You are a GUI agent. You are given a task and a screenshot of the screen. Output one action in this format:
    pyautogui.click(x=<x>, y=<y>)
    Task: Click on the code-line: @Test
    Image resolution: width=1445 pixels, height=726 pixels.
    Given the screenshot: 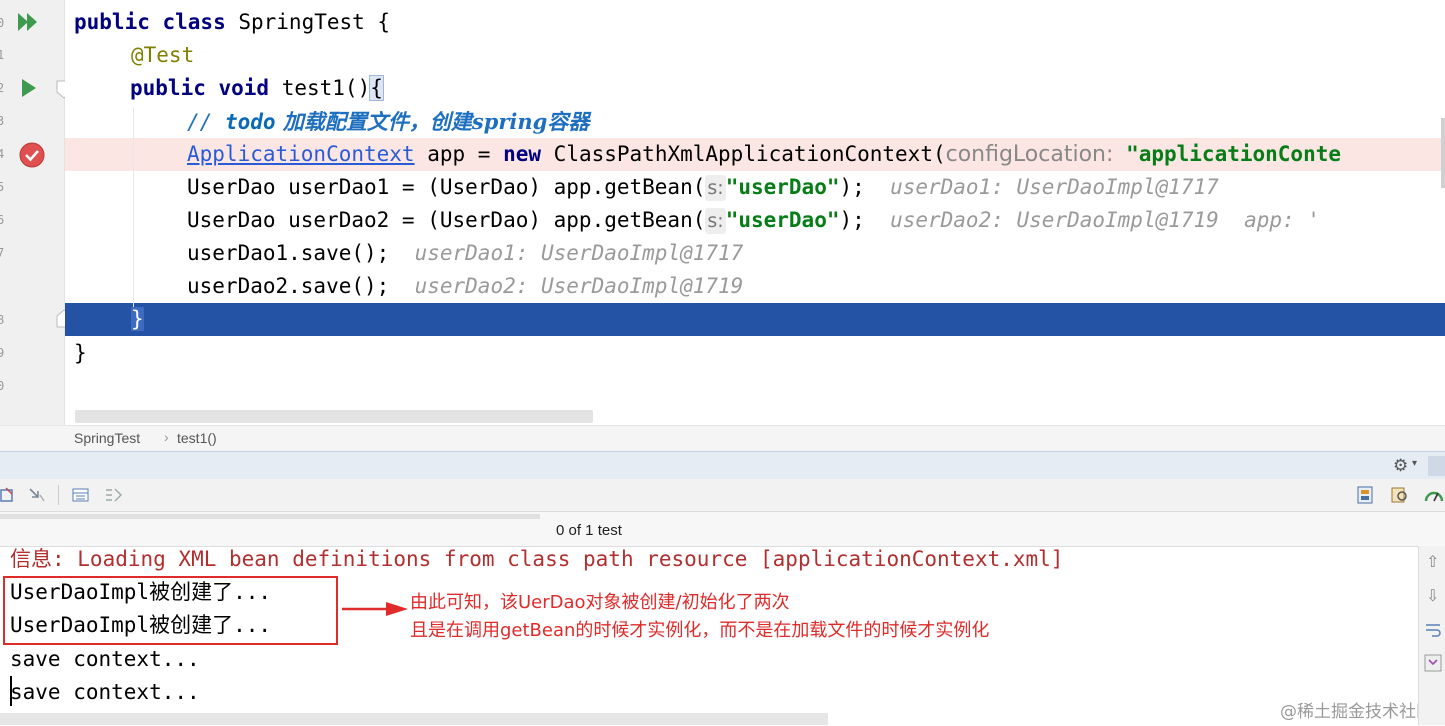 What is the action you would take?
    pyautogui.click(x=163, y=55)
    